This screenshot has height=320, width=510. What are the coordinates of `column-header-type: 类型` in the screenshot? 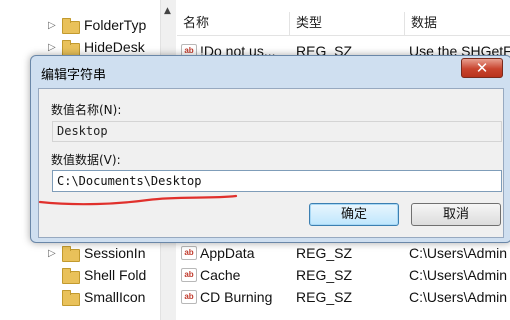 It's located at (347, 23).